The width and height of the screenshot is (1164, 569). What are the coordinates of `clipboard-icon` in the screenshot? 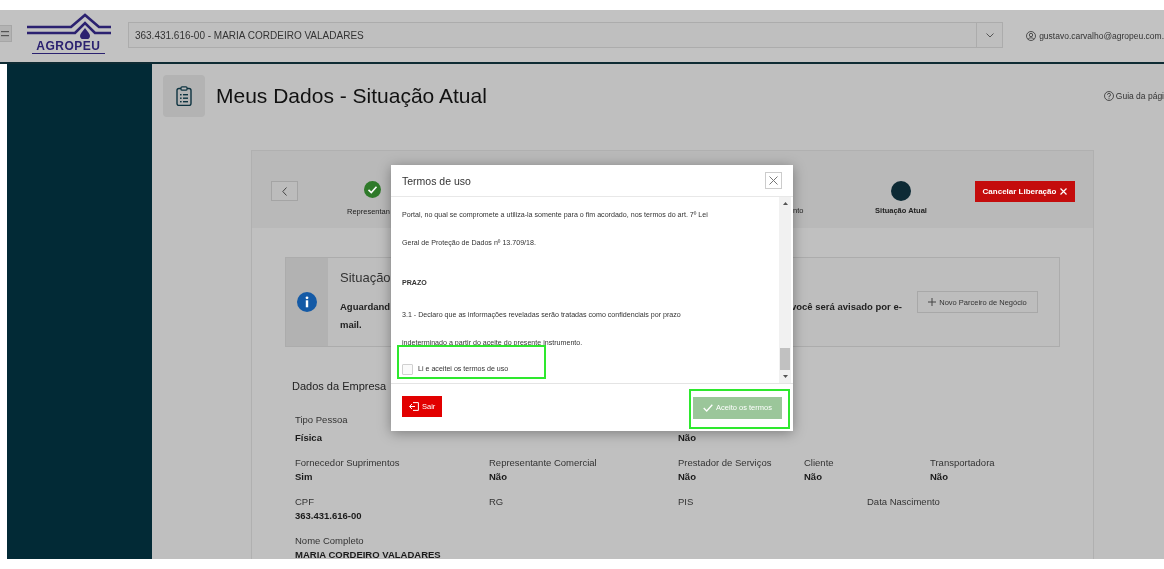 It's located at (184, 96).